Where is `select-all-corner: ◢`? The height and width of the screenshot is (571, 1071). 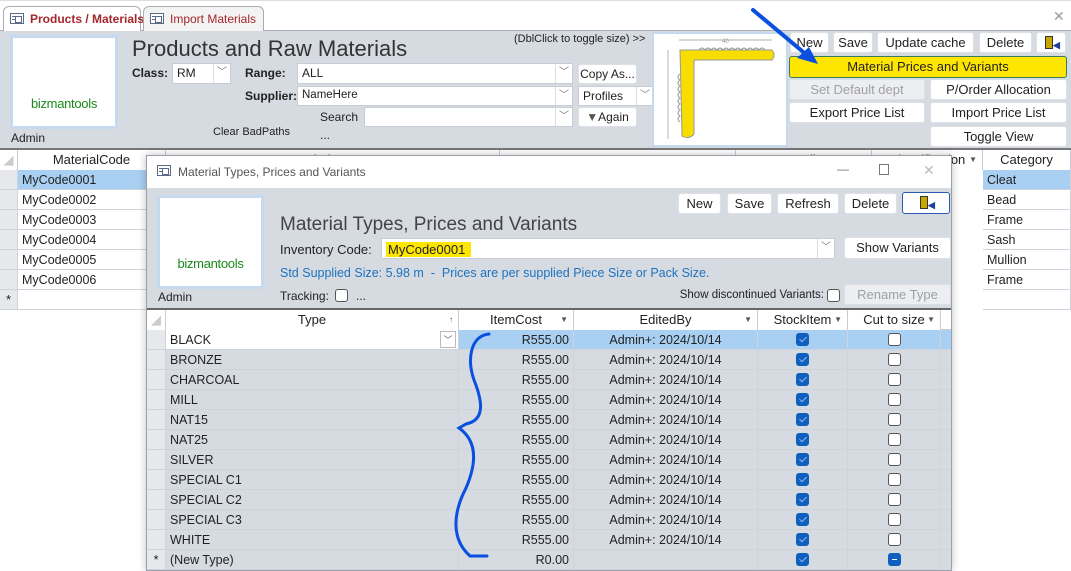
select-all-corner: ◢ is located at coordinates (156, 320).